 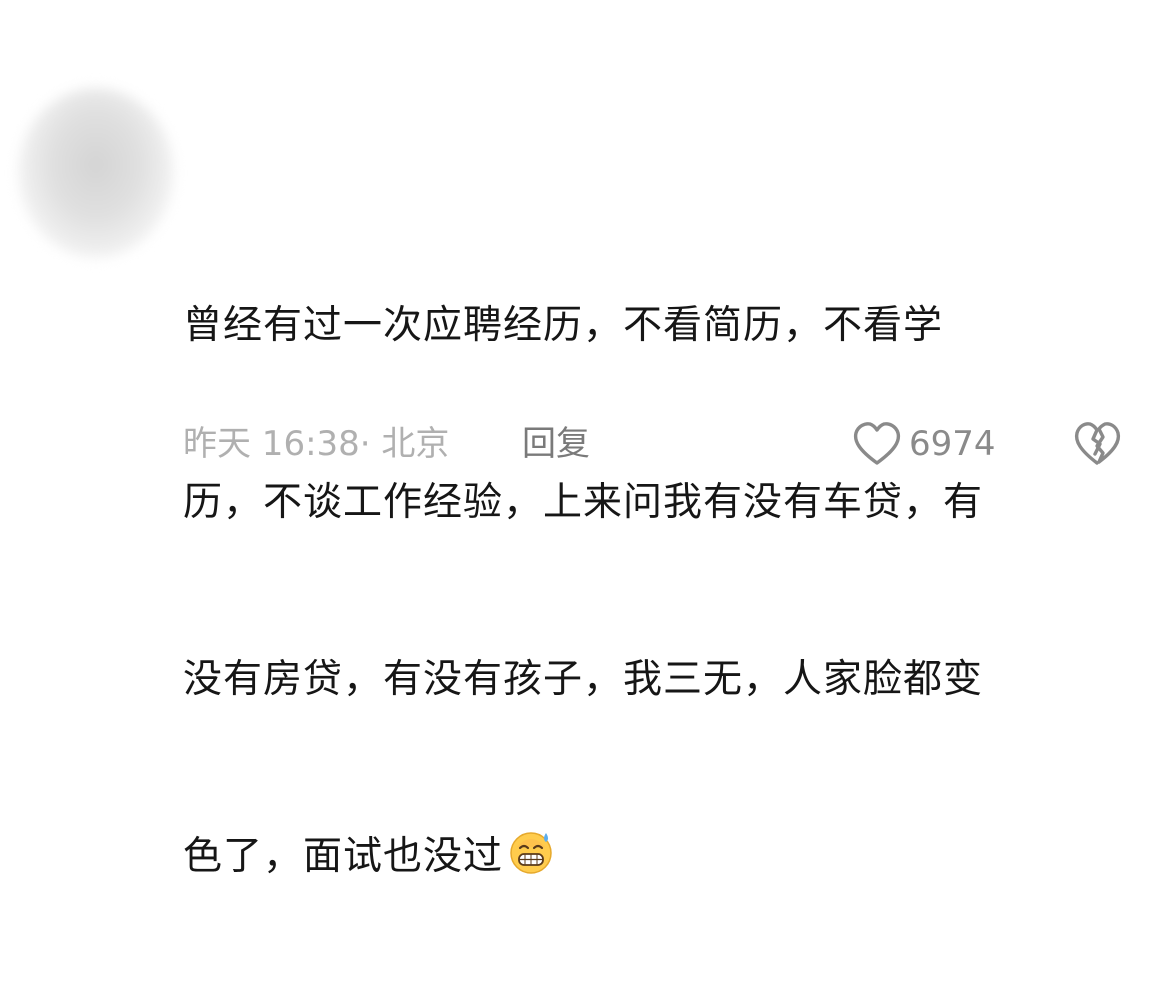 What do you see at coordinates (531, 853) in the screenshot?
I see `grin-sweat-emoji` at bounding box center [531, 853].